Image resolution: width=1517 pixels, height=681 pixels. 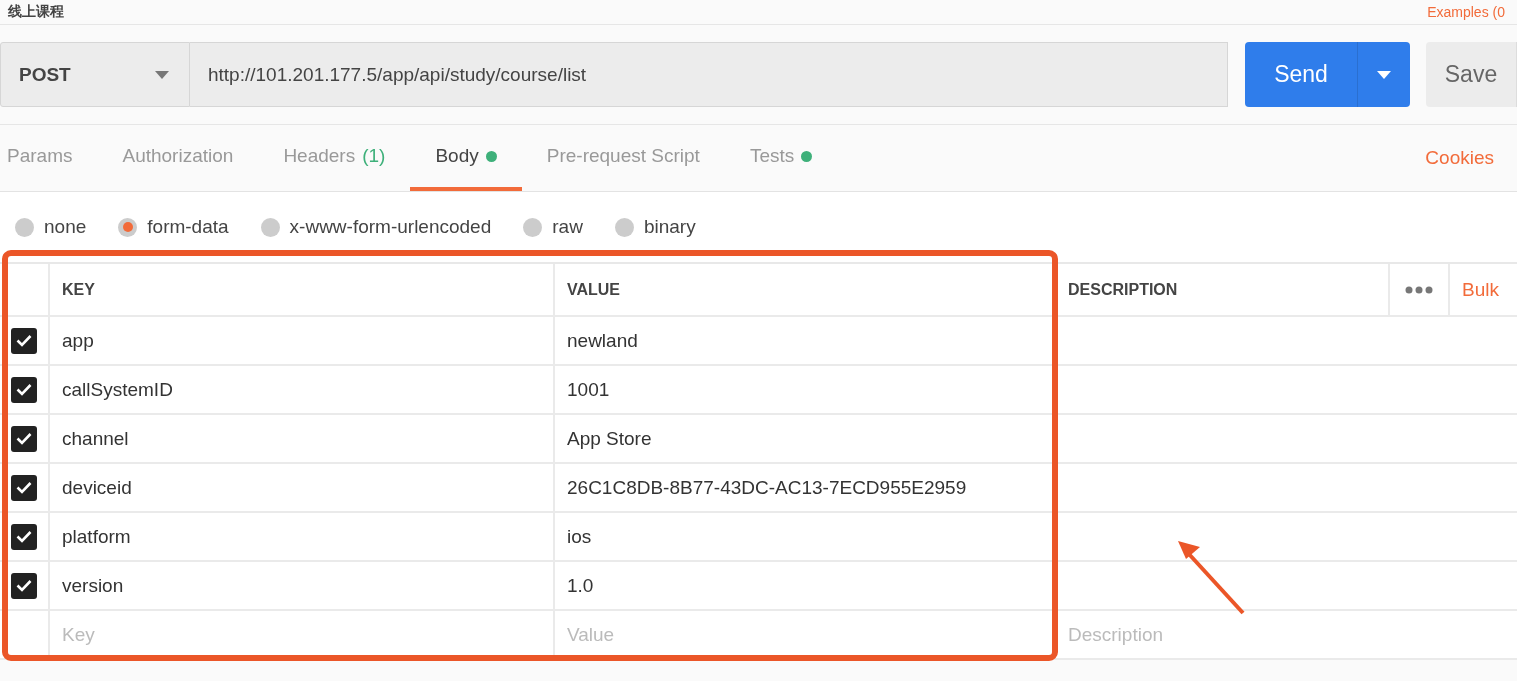 I want to click on table-cell: deviceid, so click(x=302, y=487).